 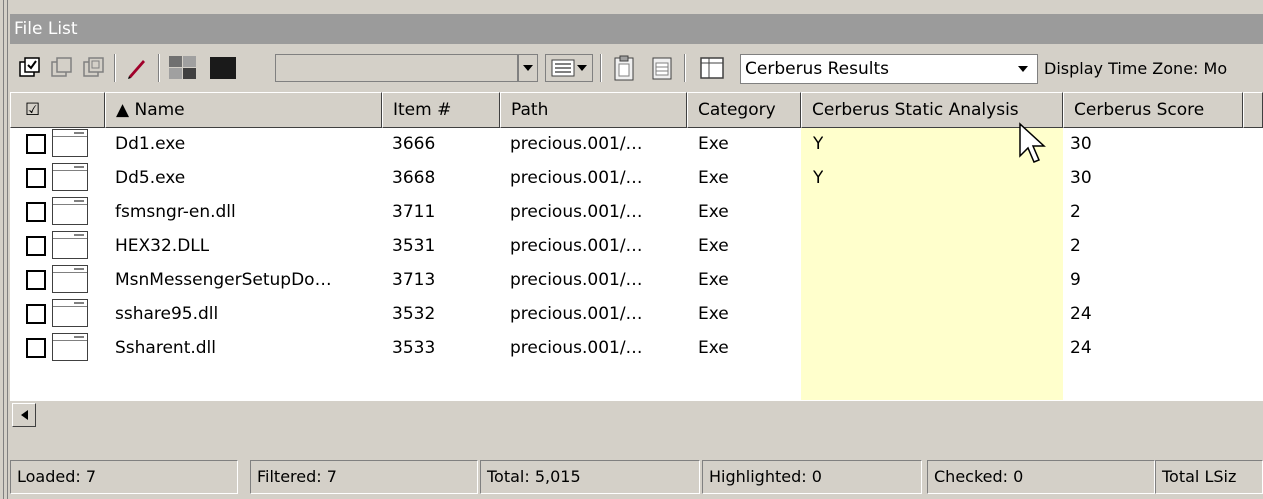 What do you see at coordinates (30, 68) in the screenshot?
I see `check-all-icon` at bounding box center [30, 68].